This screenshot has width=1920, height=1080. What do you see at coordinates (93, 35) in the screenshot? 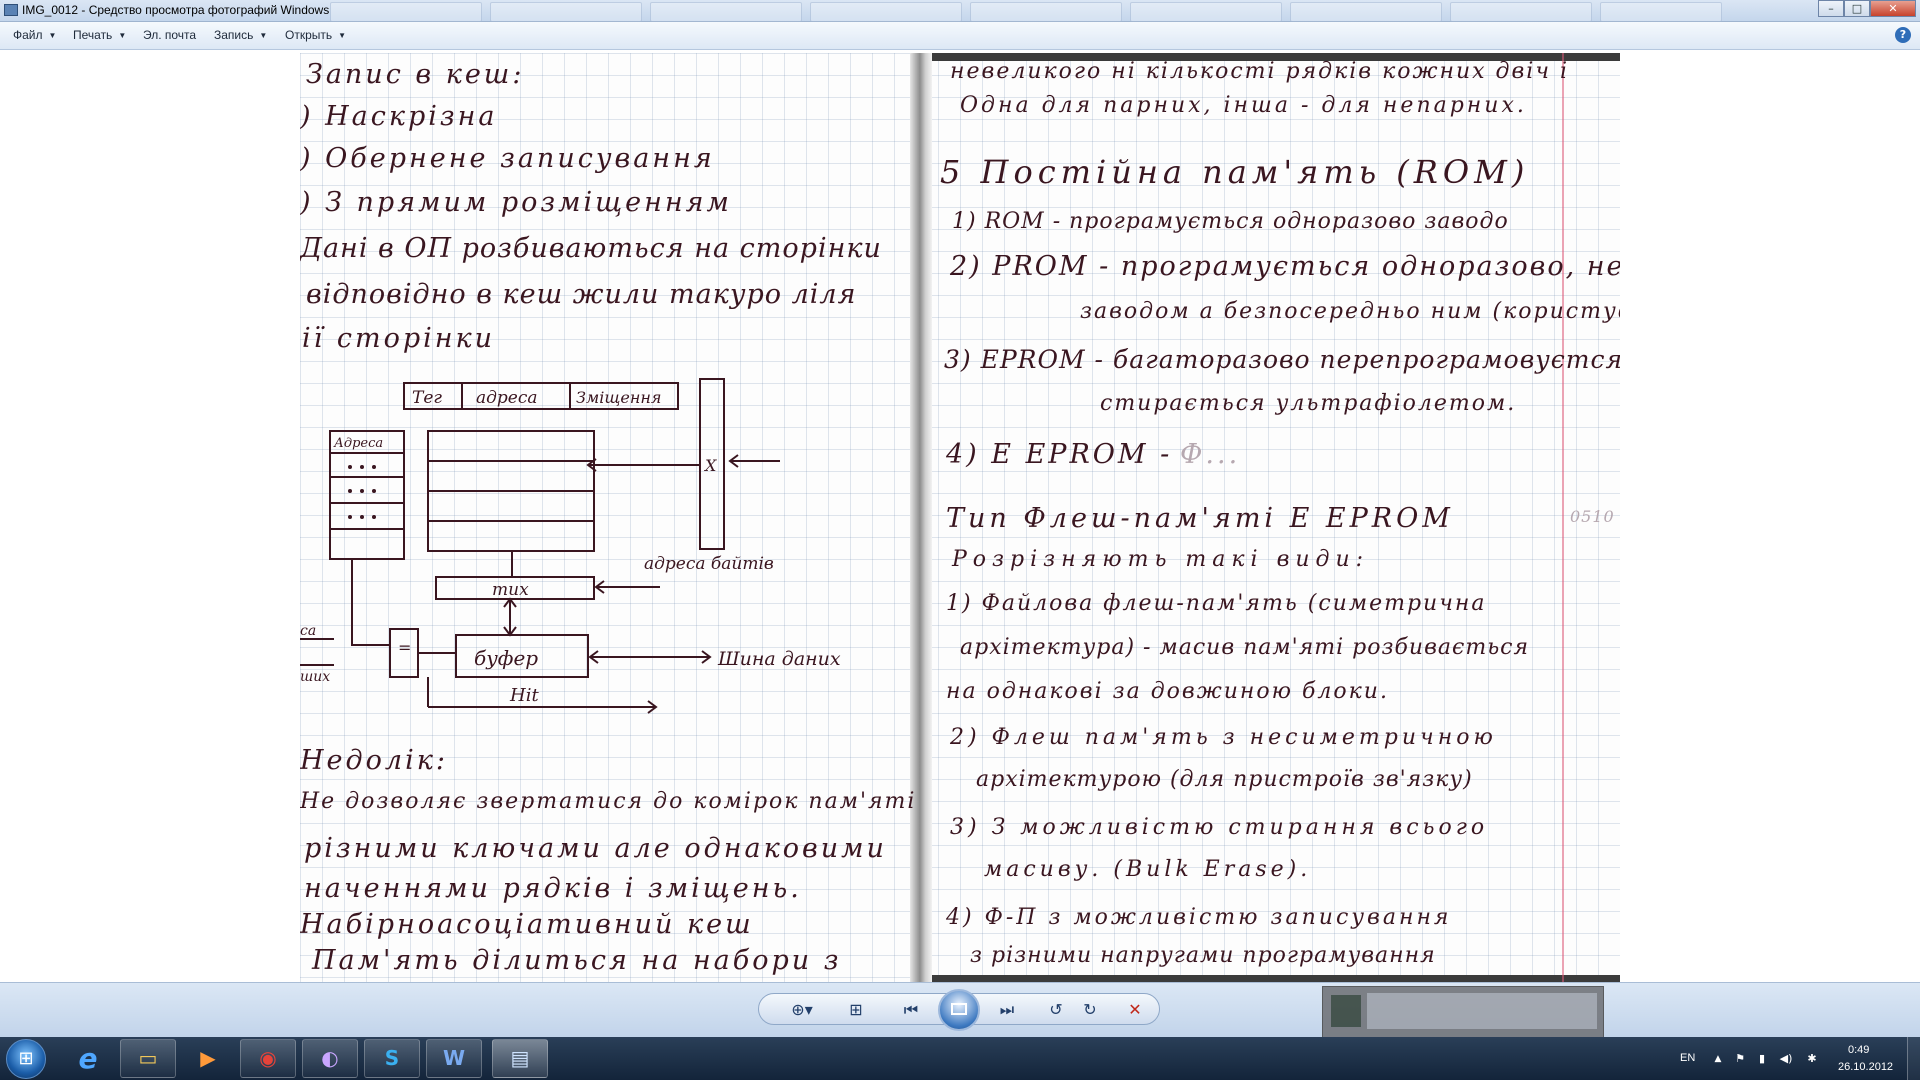
I see `menu-print-label: Печать` at bounding box center [93, 35].